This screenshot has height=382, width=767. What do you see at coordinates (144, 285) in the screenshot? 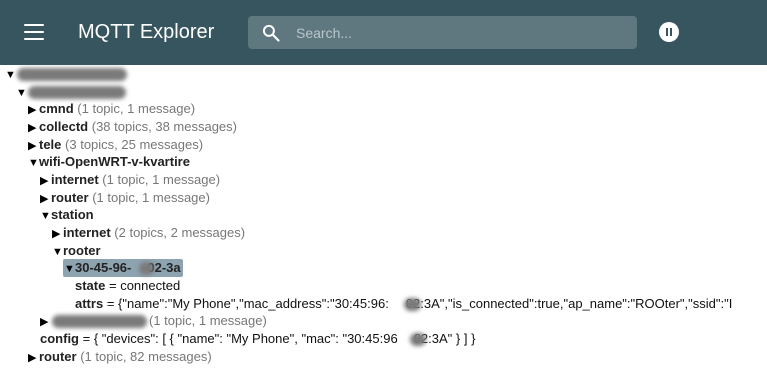
I see `value-text: = connected` at bounding box center [144, 285].